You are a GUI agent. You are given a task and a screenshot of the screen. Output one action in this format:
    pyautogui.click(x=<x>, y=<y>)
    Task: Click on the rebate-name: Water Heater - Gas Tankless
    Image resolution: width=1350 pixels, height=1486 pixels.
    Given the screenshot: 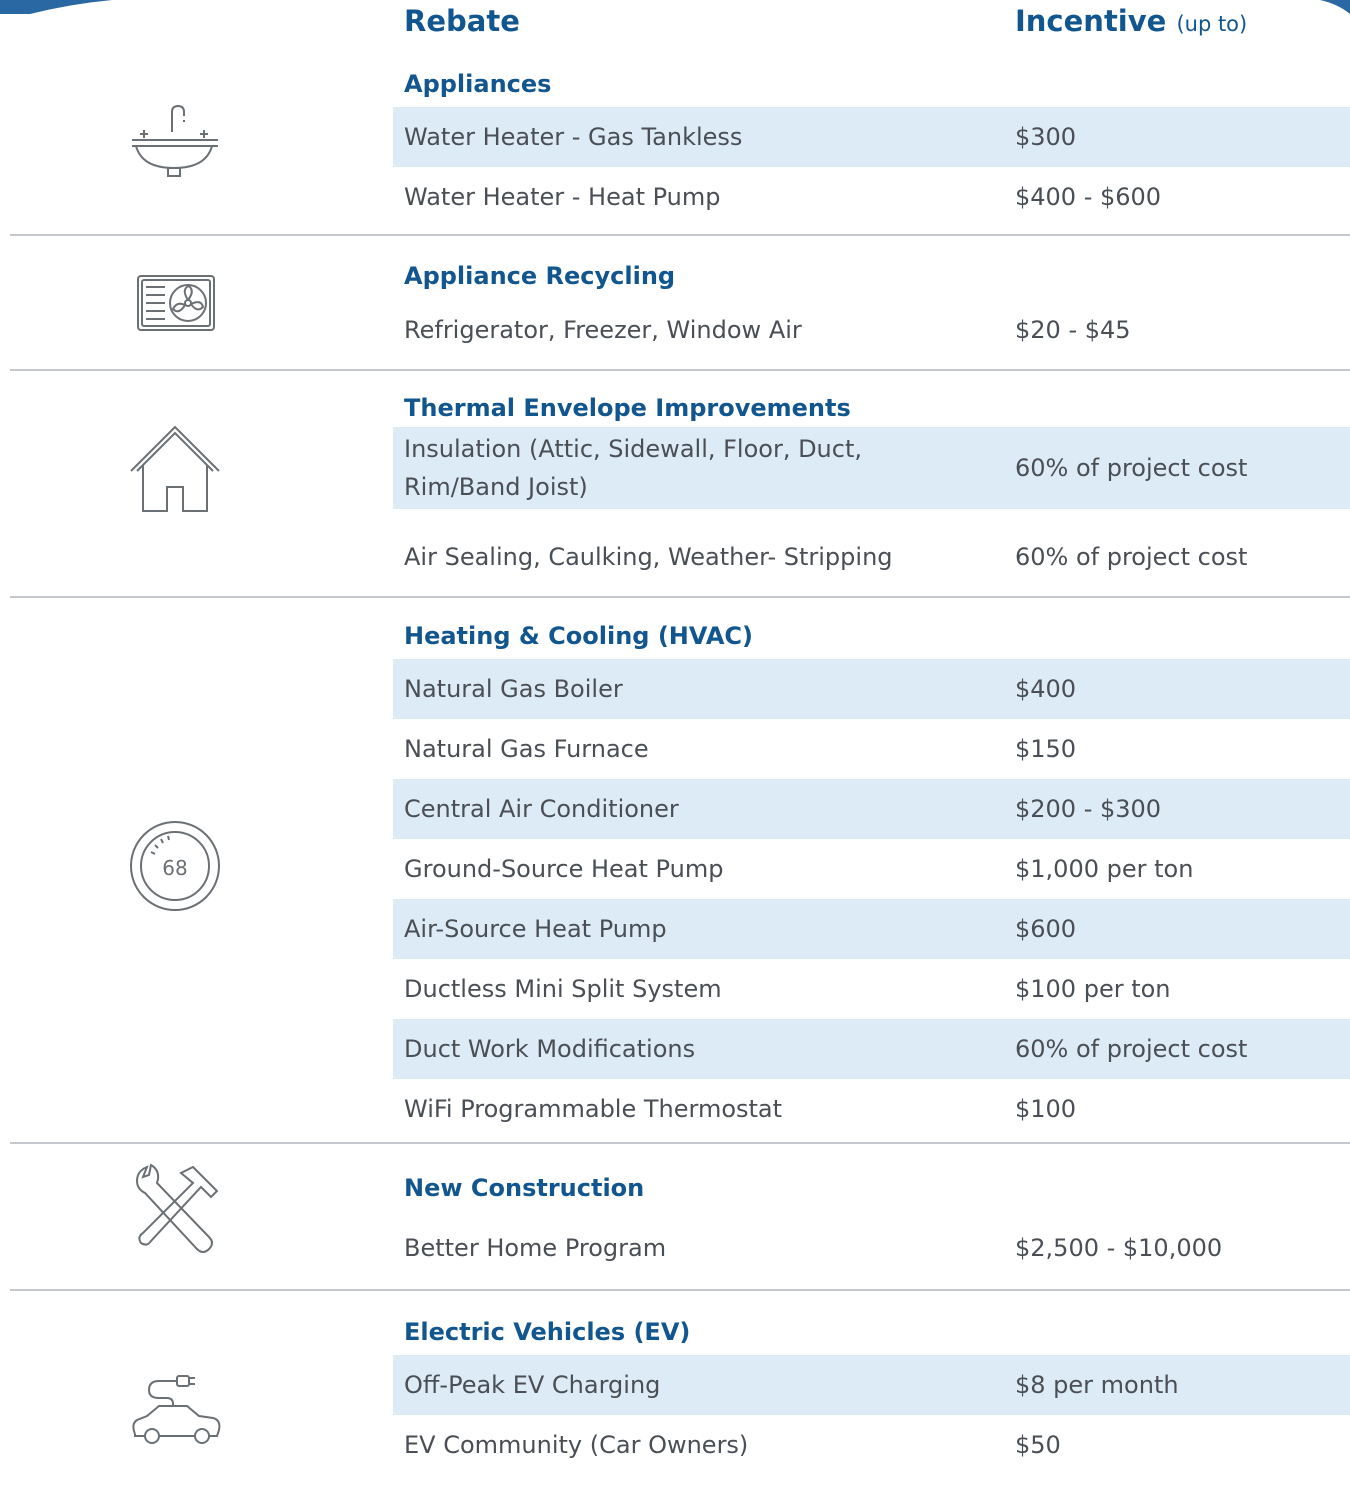 What is the action you would take?
    pyautogui.click(x=573, y=137)
    